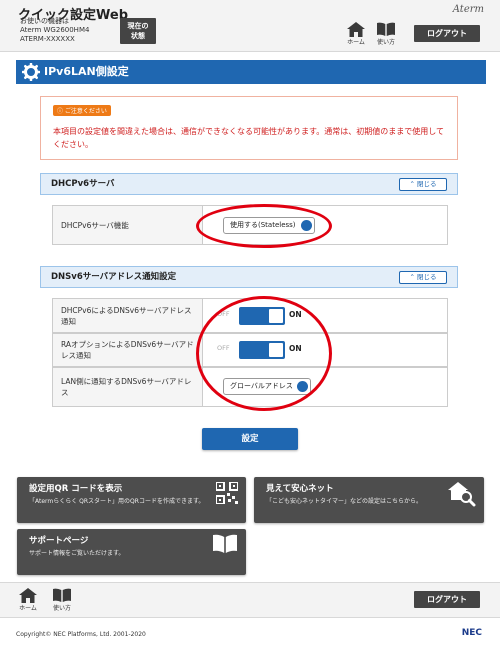 This screenshot has height=650, width=500. Describe the element at coordinates (138, 36) in the screenshot. I see `status-button-line-2: 状態` at that location.